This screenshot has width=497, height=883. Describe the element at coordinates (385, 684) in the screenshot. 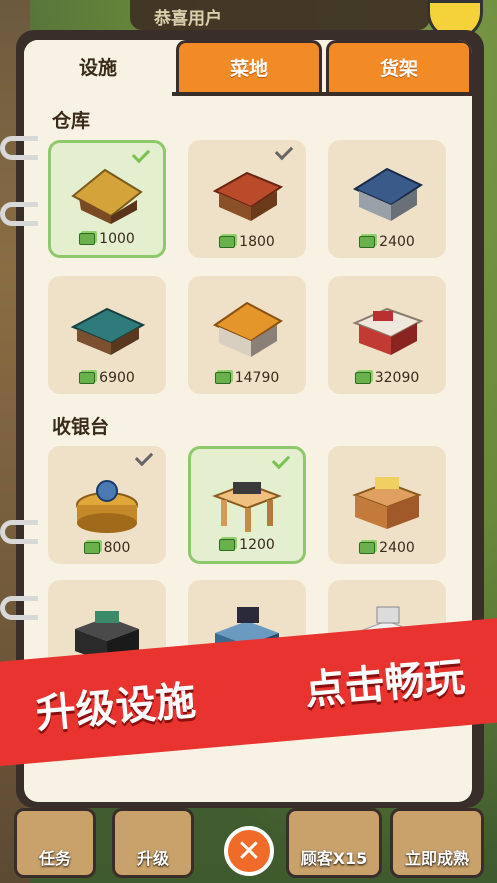

I see `promo-right-text: 点击畅玩` at that location.